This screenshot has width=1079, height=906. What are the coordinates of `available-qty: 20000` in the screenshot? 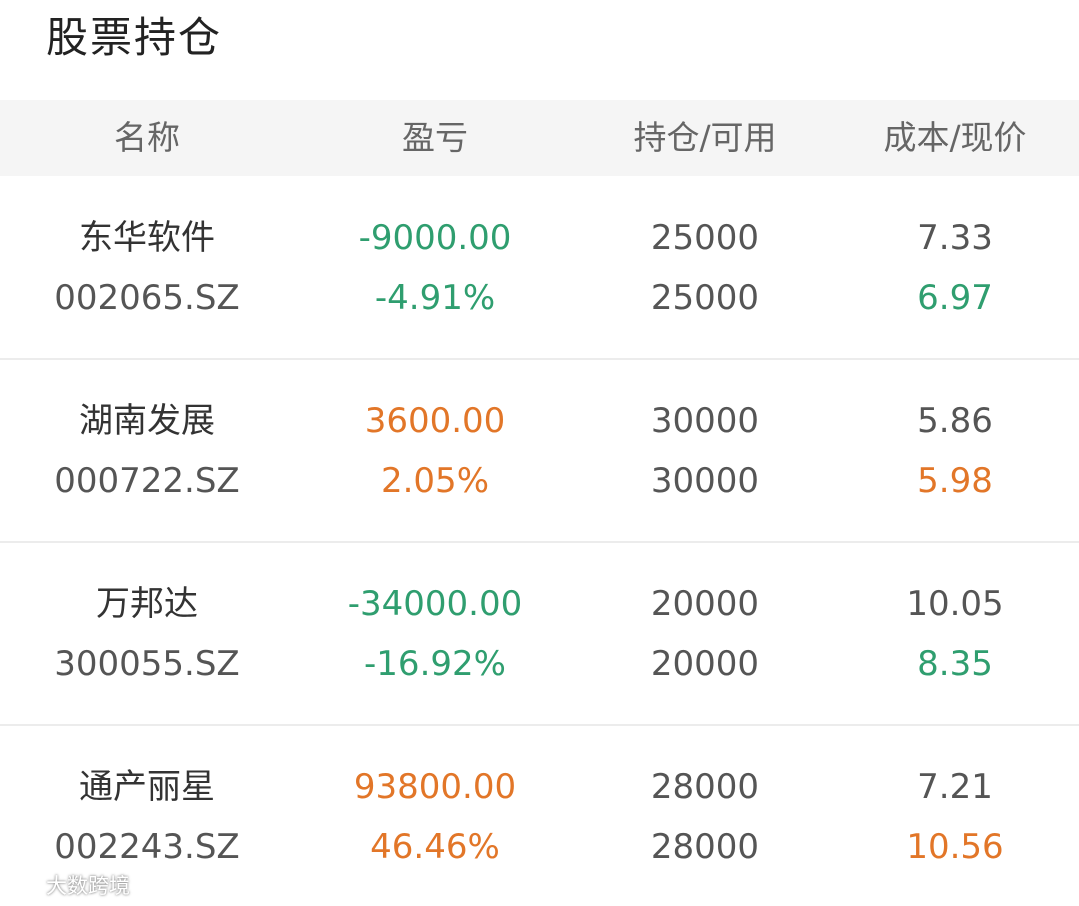 It's located at (705, 664).